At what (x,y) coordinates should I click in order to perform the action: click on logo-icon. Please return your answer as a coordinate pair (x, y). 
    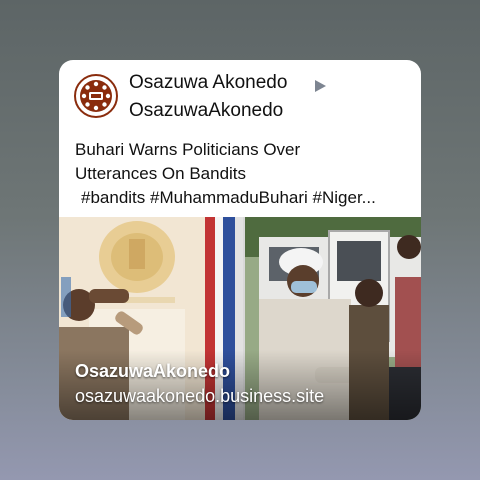
    Looking at the image, I should click on (96, 96).